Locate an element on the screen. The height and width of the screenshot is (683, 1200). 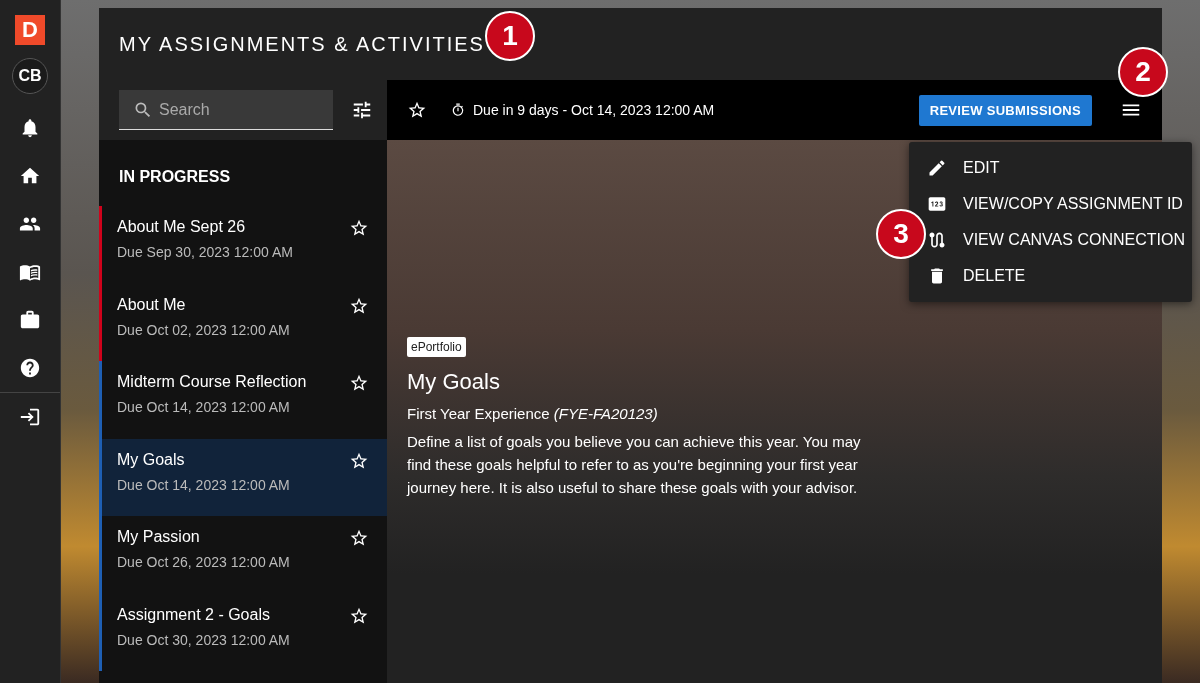
review-submissions-button: REVIEW SUBMISSIONS is located at coordinates (1005, 110).